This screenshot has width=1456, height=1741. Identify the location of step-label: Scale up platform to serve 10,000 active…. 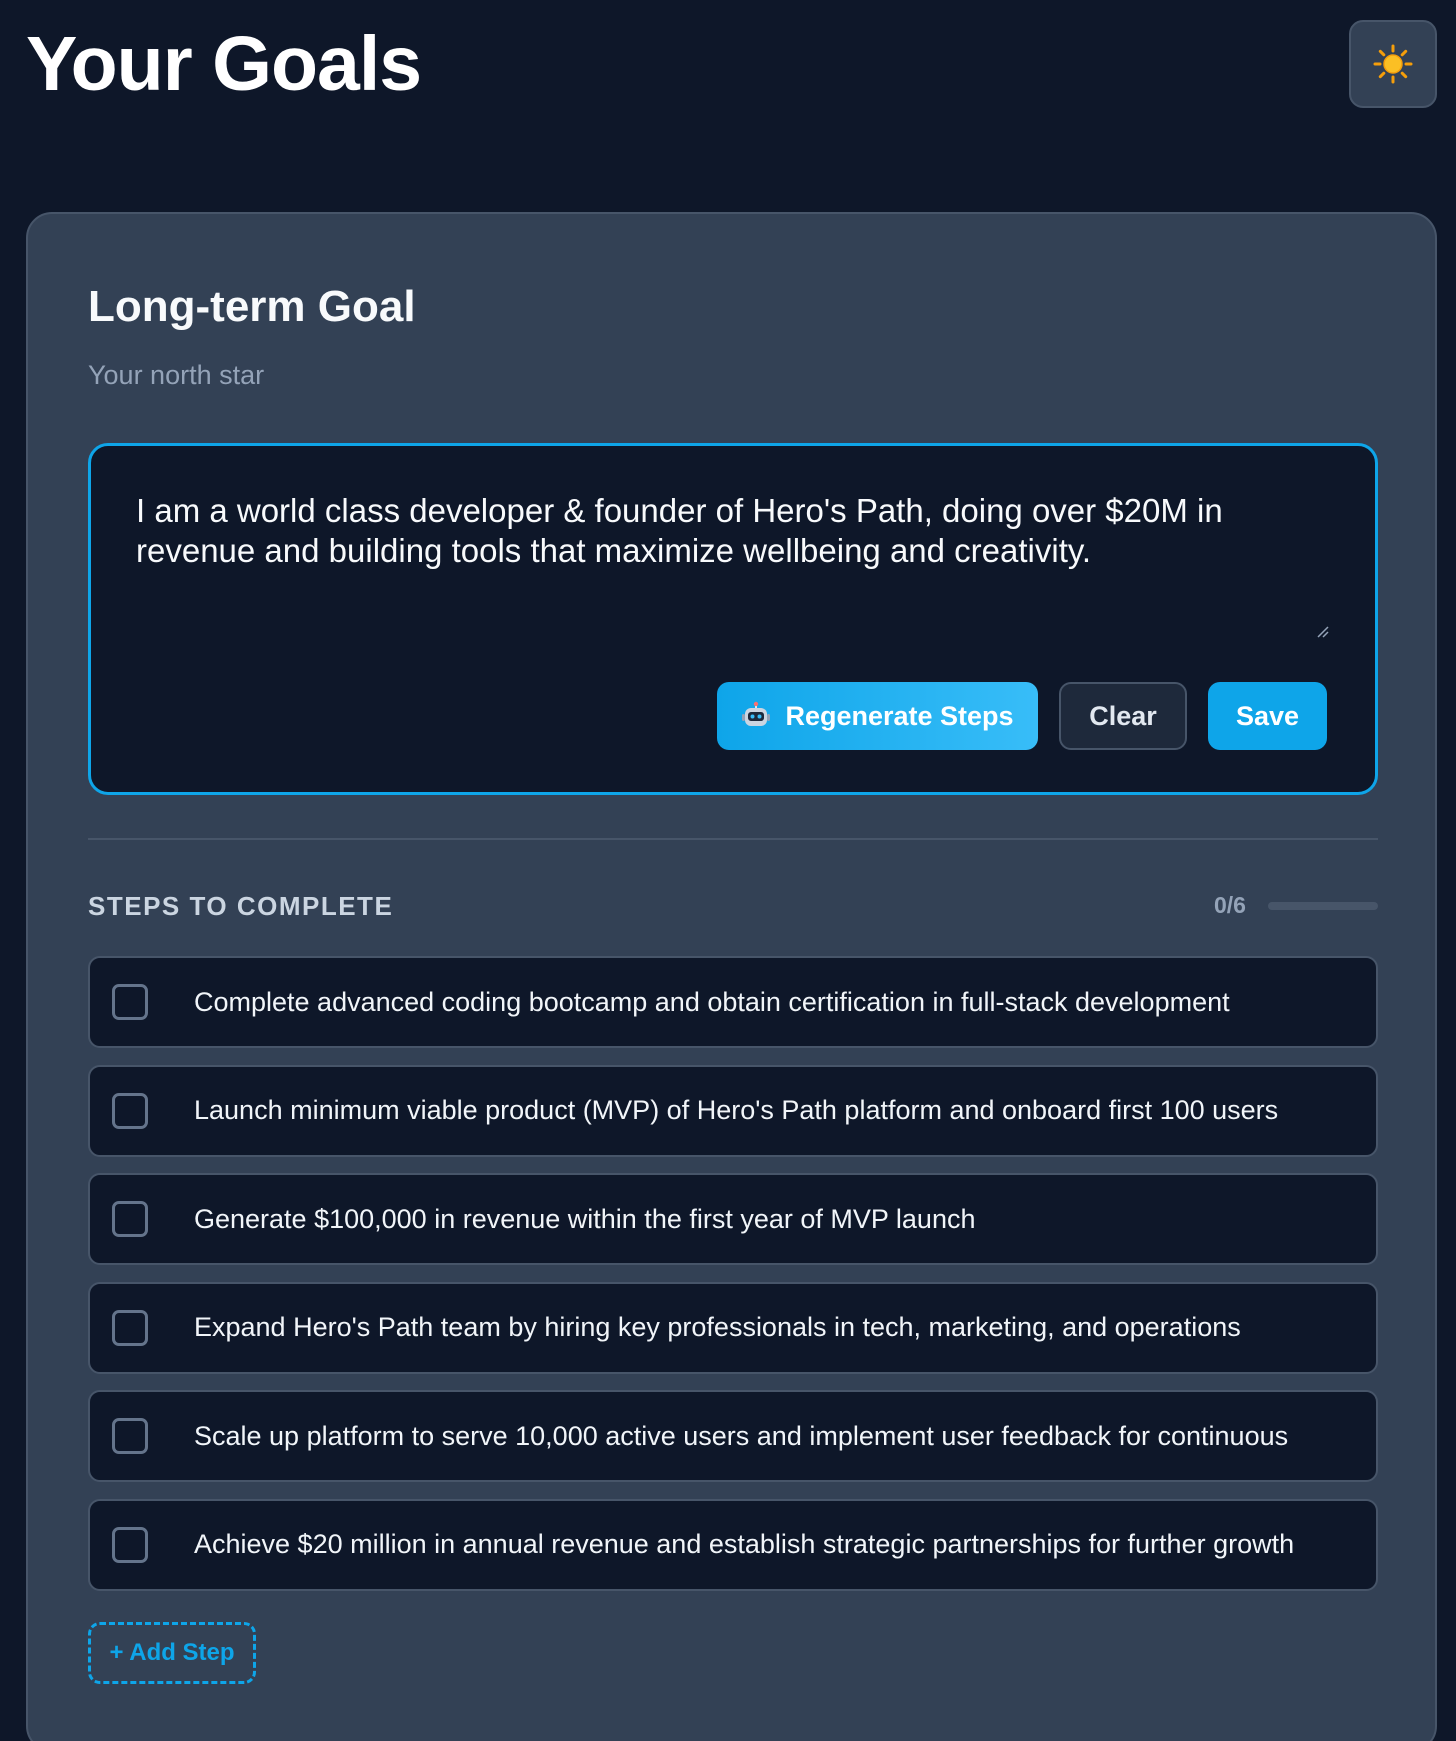
(741, 1435).